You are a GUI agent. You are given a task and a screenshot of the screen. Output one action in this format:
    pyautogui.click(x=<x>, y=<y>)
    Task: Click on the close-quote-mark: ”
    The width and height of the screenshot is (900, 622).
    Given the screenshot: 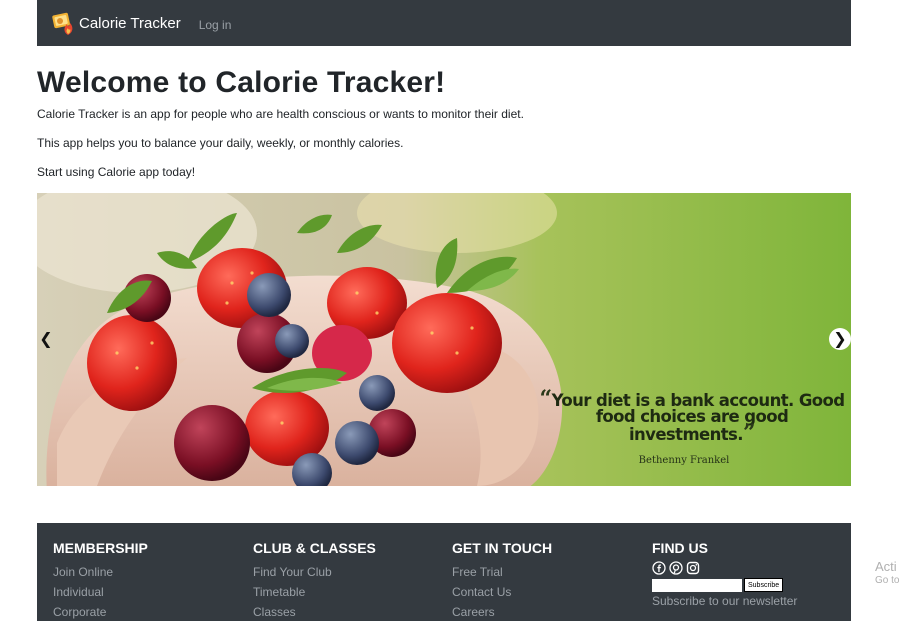 What is the action you would take?
    pyautogui.click(x=749, y=433)
    